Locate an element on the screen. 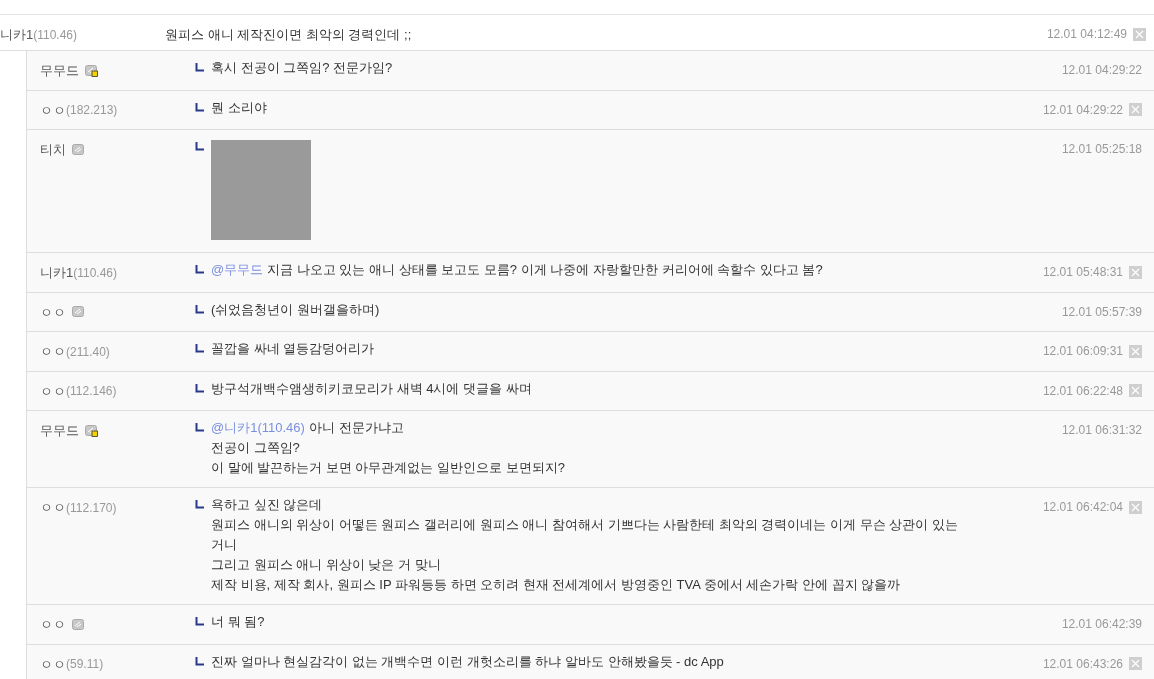 The width and height of the screenshot is (1154, 679). ip-address: (211.40) is located at coordinates (88, 352).